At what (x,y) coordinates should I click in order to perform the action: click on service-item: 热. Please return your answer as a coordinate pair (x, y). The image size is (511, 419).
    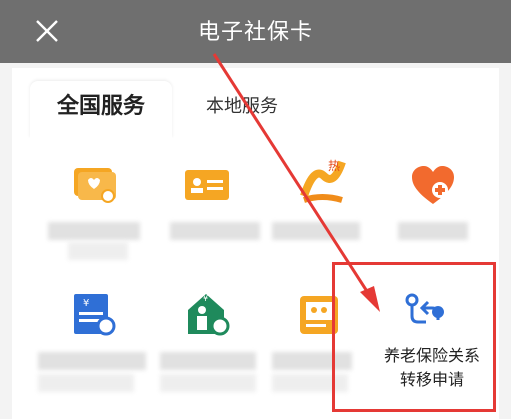
    Looking at the image, I should click on (327, 210).